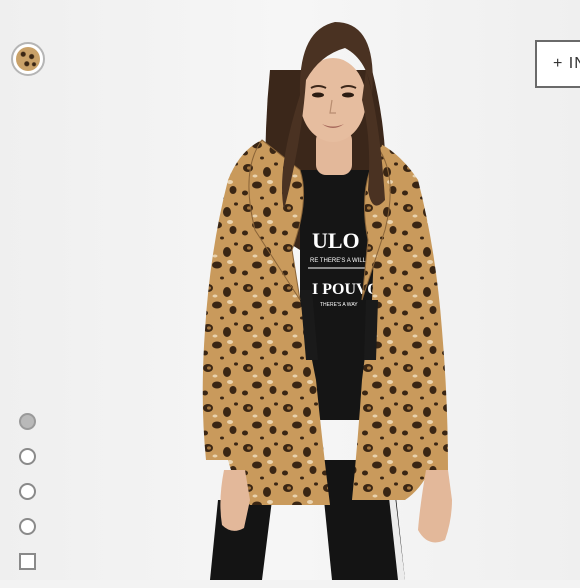 Image resolution: width=580 pixels, height=588 pixels. I want to click on gallery-video-square-icon, so click(27, 561).